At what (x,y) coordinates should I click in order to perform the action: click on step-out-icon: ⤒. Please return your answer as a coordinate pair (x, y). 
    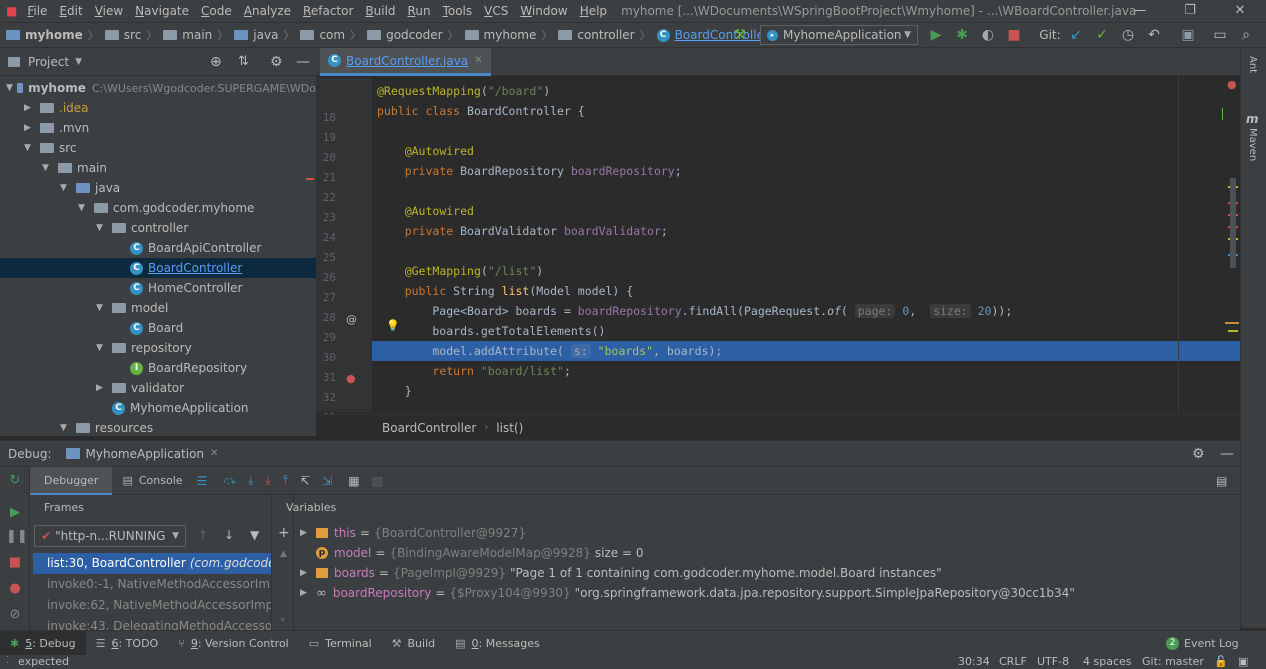
    Looking at the image, I should click on (285, 480).